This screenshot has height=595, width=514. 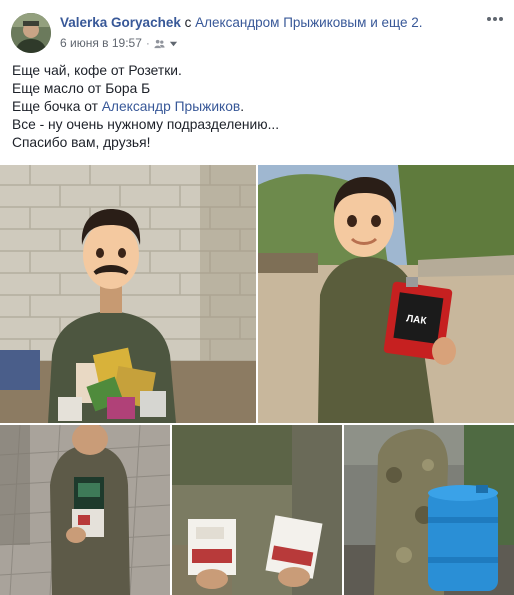 I want to click on friends-icon, so click(x=159, y=43).